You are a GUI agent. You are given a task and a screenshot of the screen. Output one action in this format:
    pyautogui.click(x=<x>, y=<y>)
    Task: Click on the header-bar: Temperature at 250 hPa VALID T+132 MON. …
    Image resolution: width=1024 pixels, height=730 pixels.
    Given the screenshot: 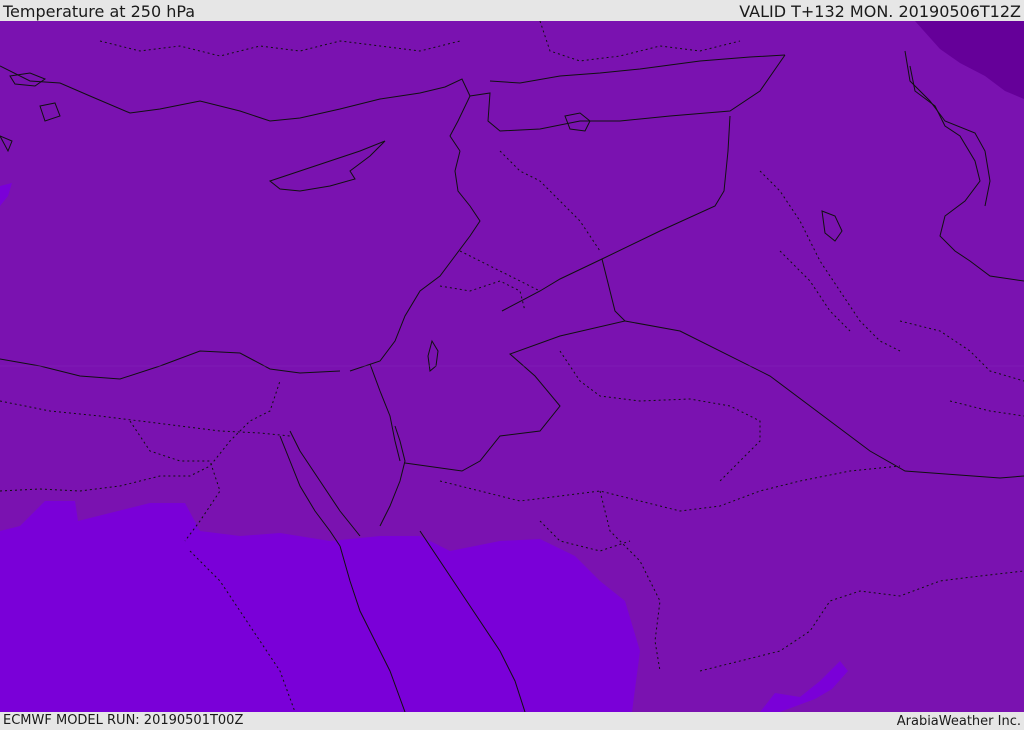 What is the action you would take?
    pyautogui.click(x=512, y=10)
    